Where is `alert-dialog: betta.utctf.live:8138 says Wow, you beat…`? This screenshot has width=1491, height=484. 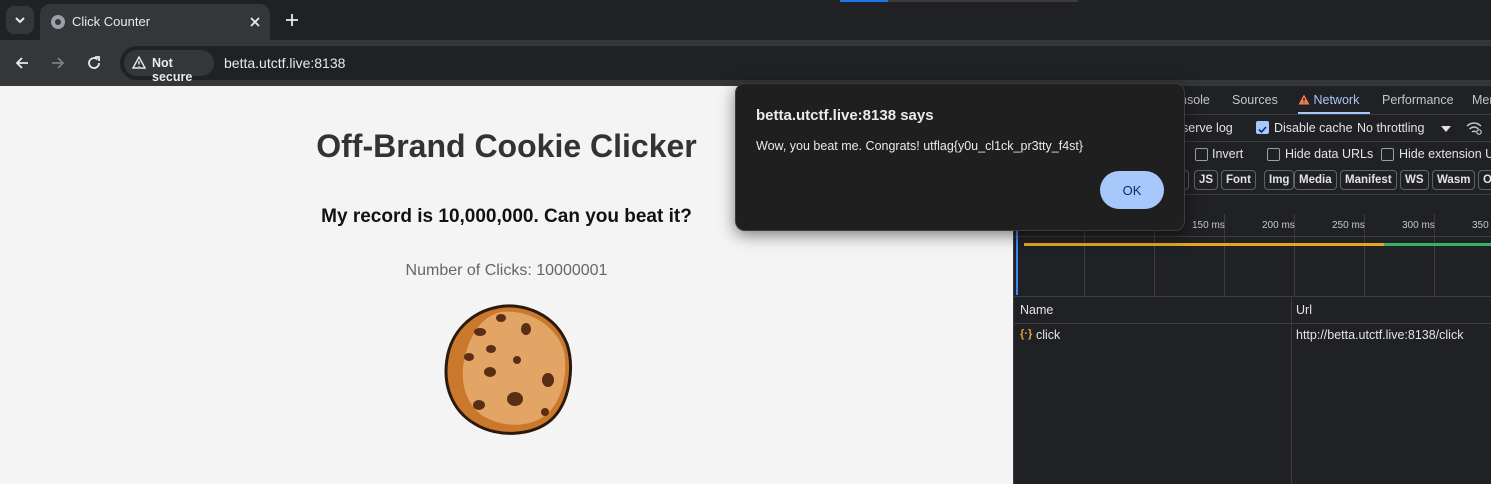
alert-dialog: betta.utctf.live:8138 says Wow, you beat… is located at coordinates (960, 157).